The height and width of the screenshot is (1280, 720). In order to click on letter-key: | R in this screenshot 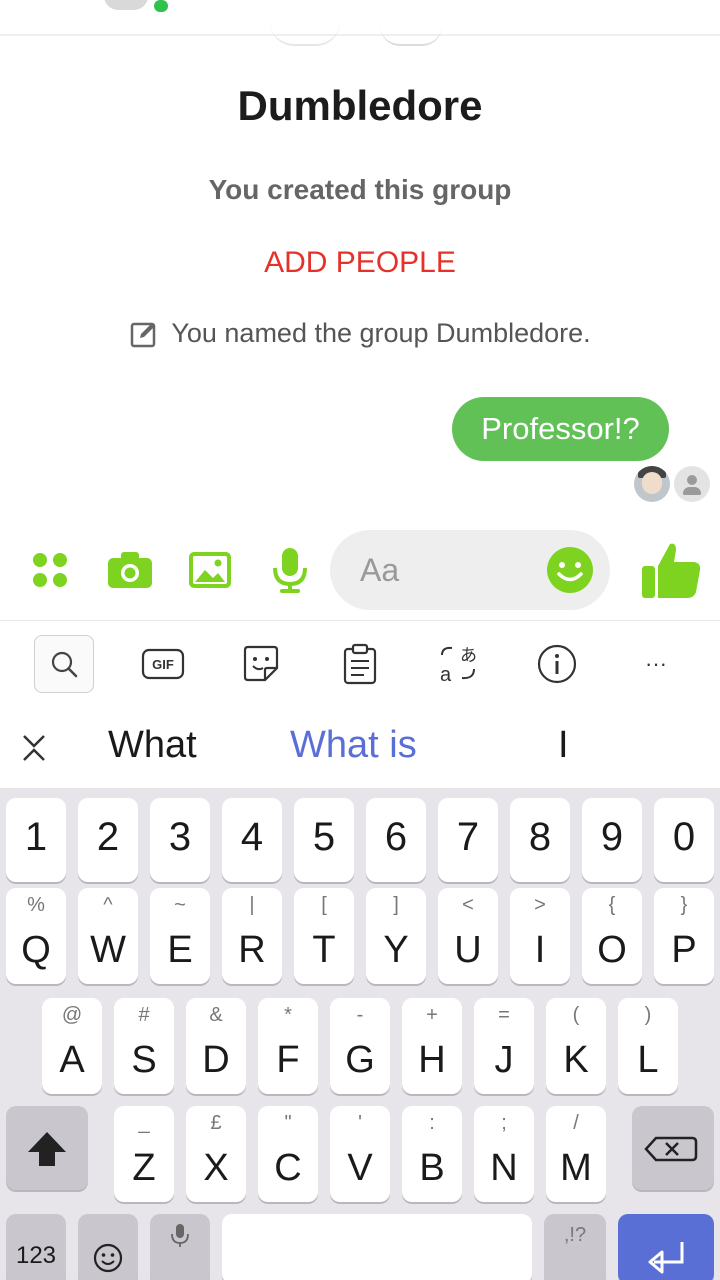, I will do `click(252, 936)`.